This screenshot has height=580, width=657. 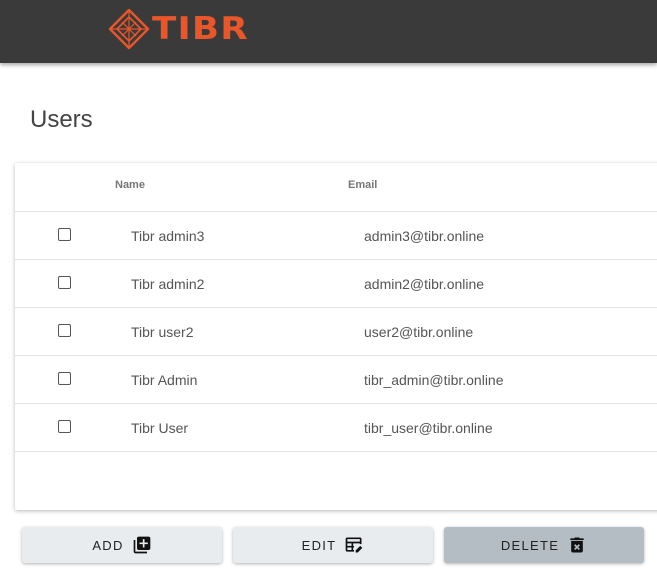 I want to click on table-row: Tibr Admin tibr_admin@tibr.online, so click(x=336, y=380).